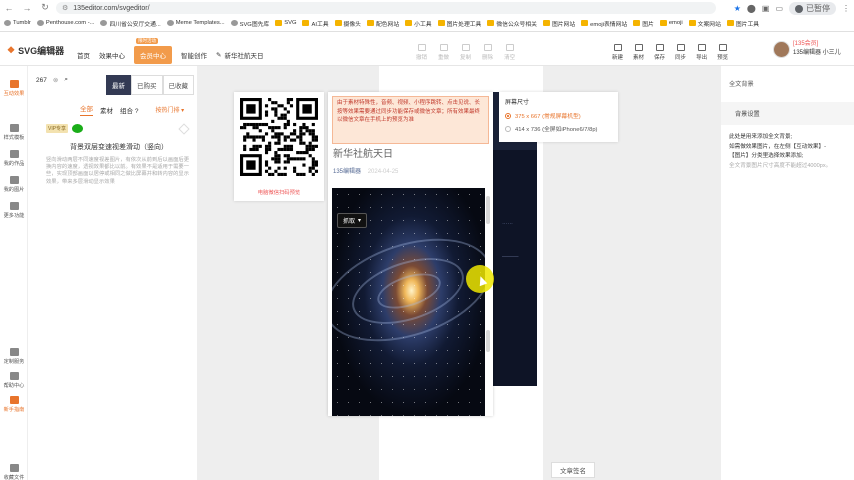  I want to click on background-settings: 背景设置, so click(787, 113).